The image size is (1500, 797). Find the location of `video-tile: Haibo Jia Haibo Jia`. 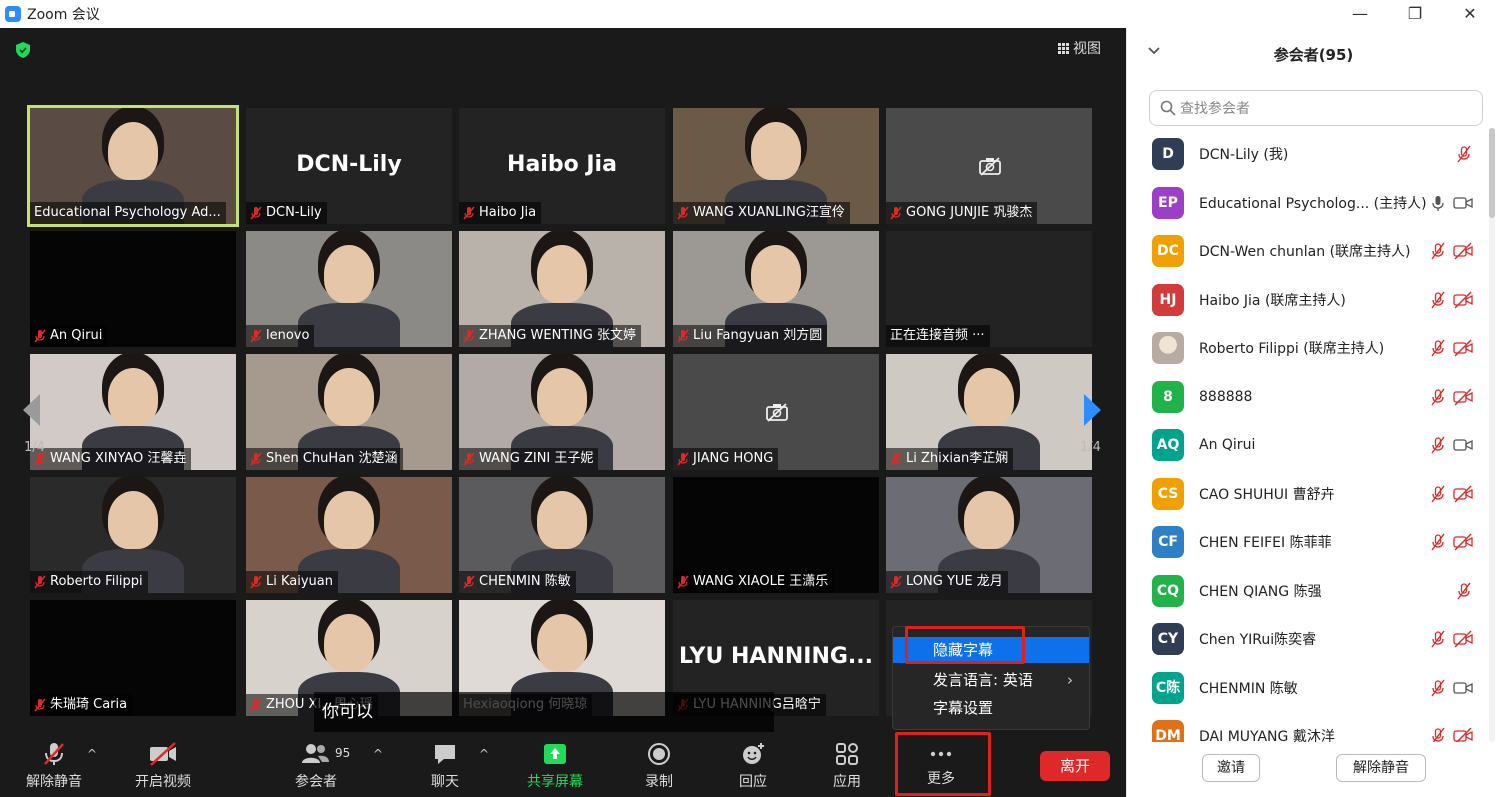

video-tile: Haibo Jia Haibo Jia is located at coordinates (562, 166).